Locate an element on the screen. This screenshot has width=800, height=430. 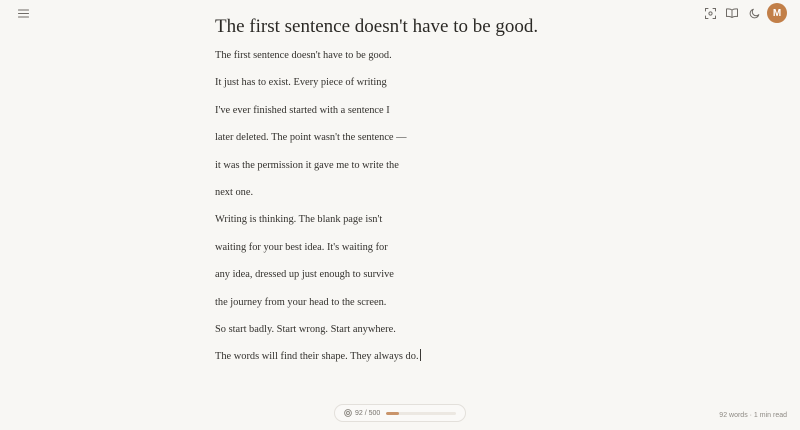
word-goal-progress-fill is located at coordinates (393, 413).